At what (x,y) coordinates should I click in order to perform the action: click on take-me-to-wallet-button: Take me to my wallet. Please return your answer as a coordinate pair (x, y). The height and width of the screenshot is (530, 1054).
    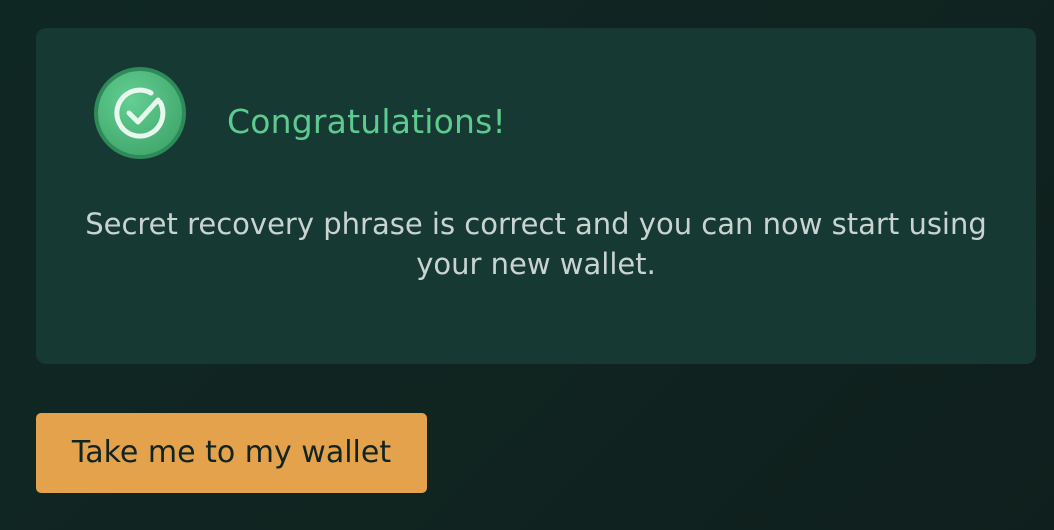
    Looking at the image, I should click on (231, 453).